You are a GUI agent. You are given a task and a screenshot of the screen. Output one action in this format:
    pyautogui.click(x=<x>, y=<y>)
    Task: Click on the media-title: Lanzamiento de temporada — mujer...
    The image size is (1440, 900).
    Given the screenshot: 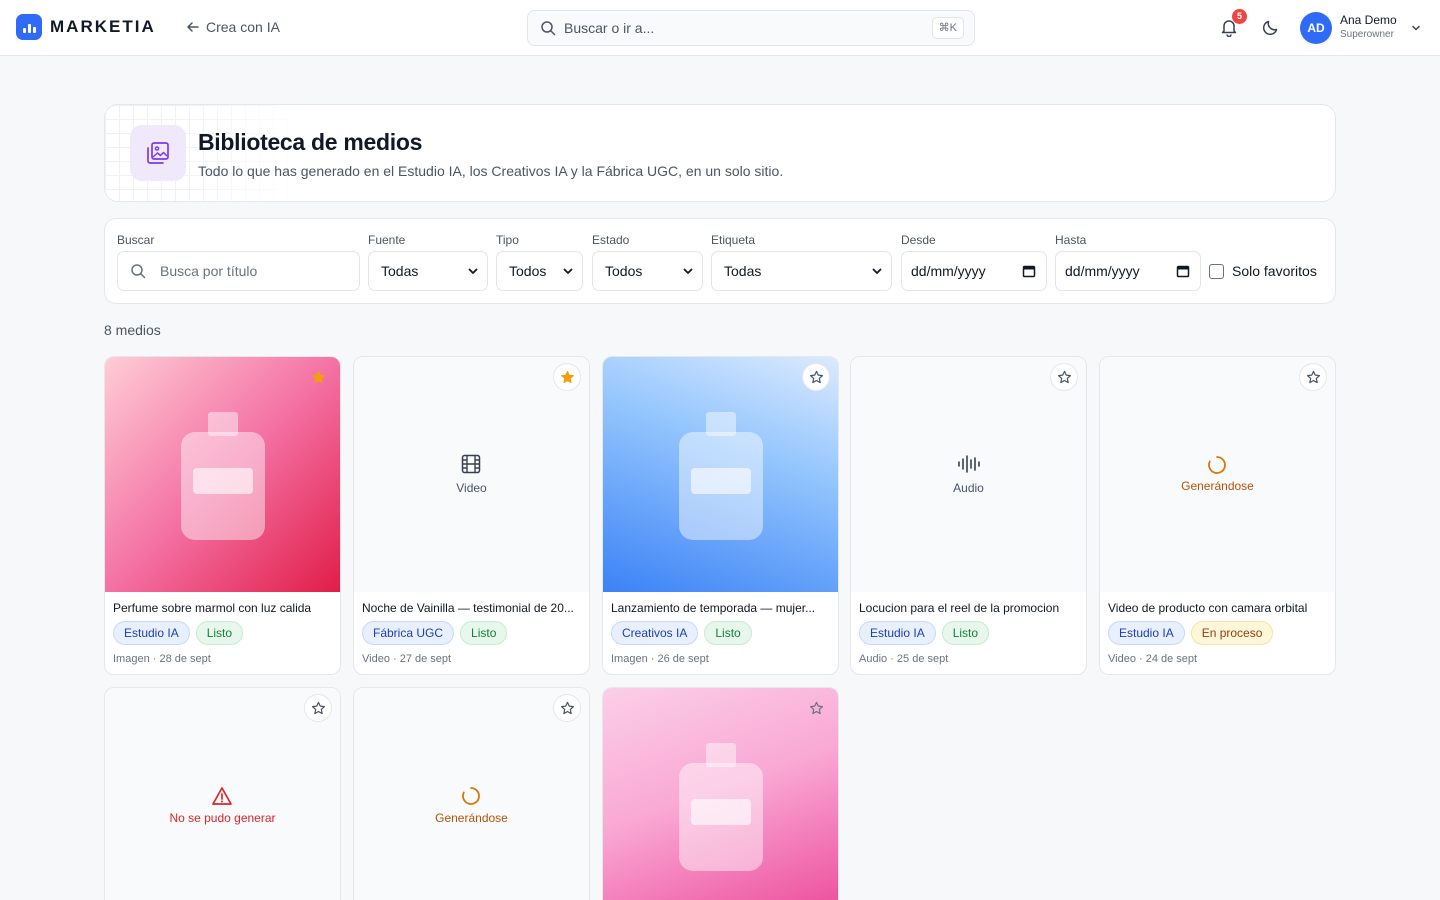 What is the action you would take?
    pyautogui.click(x=713, y=608)
    